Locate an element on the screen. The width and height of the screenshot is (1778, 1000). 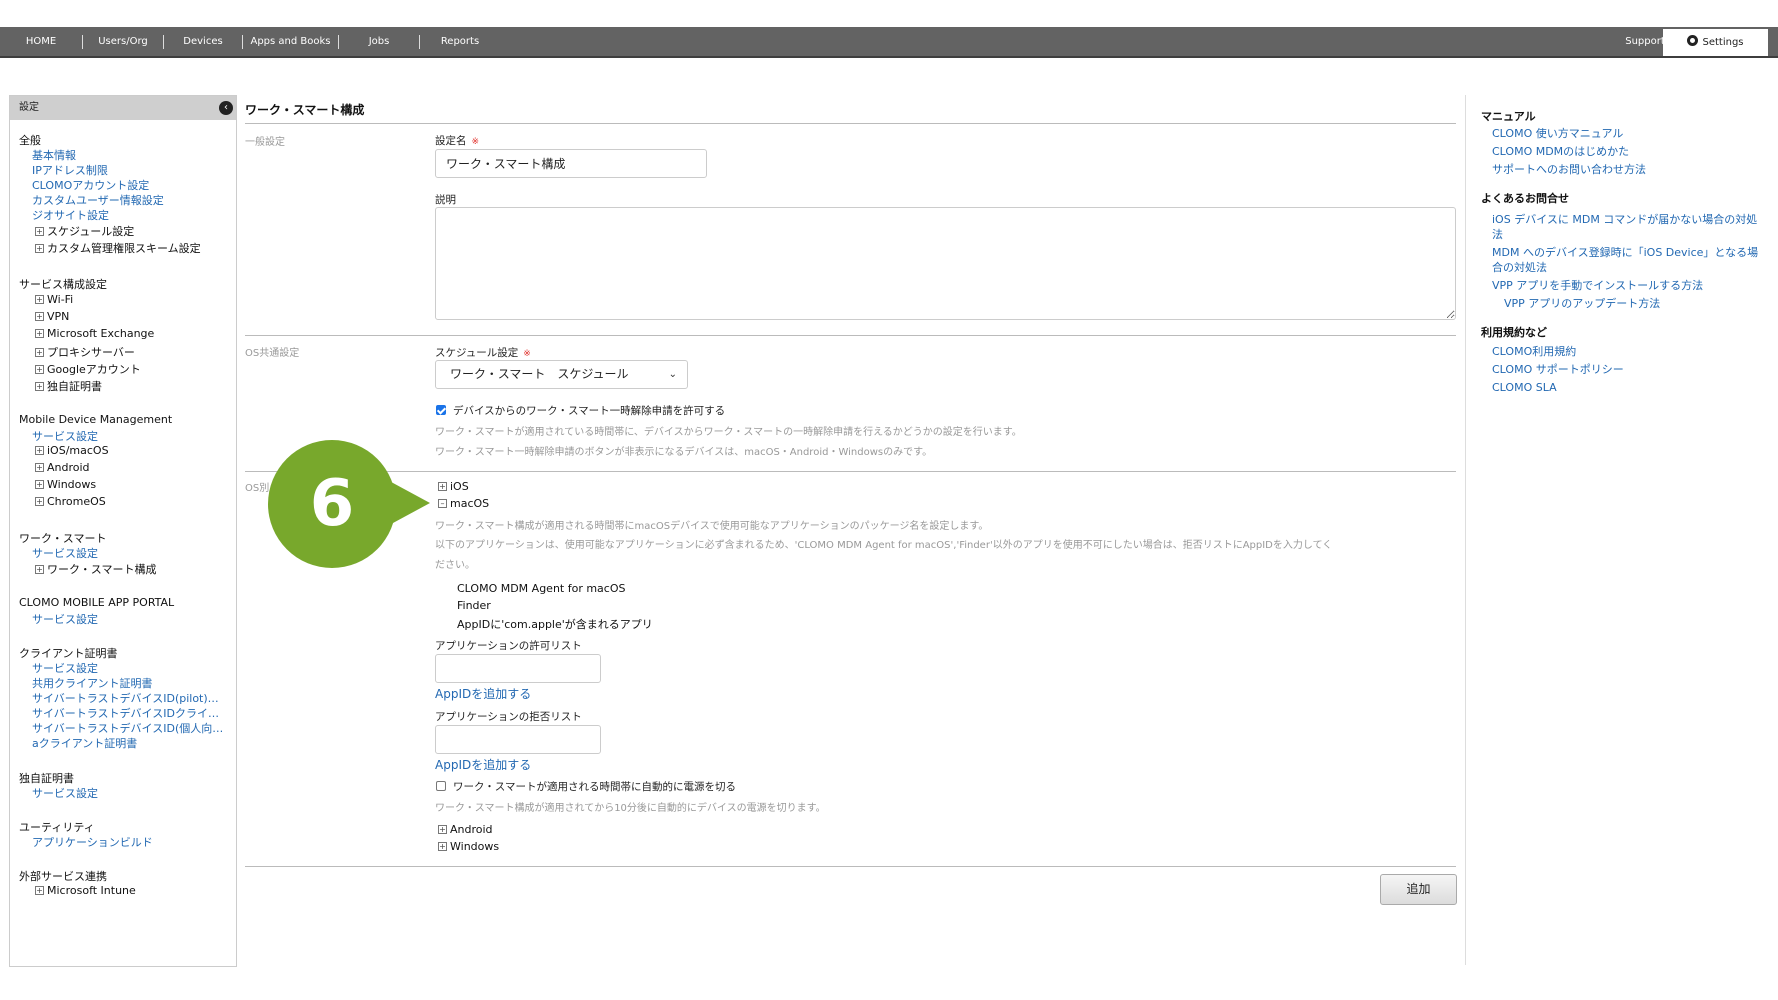
manual-link: CLOMO MDMのはじめかた is located at coordinates (1627, 151).